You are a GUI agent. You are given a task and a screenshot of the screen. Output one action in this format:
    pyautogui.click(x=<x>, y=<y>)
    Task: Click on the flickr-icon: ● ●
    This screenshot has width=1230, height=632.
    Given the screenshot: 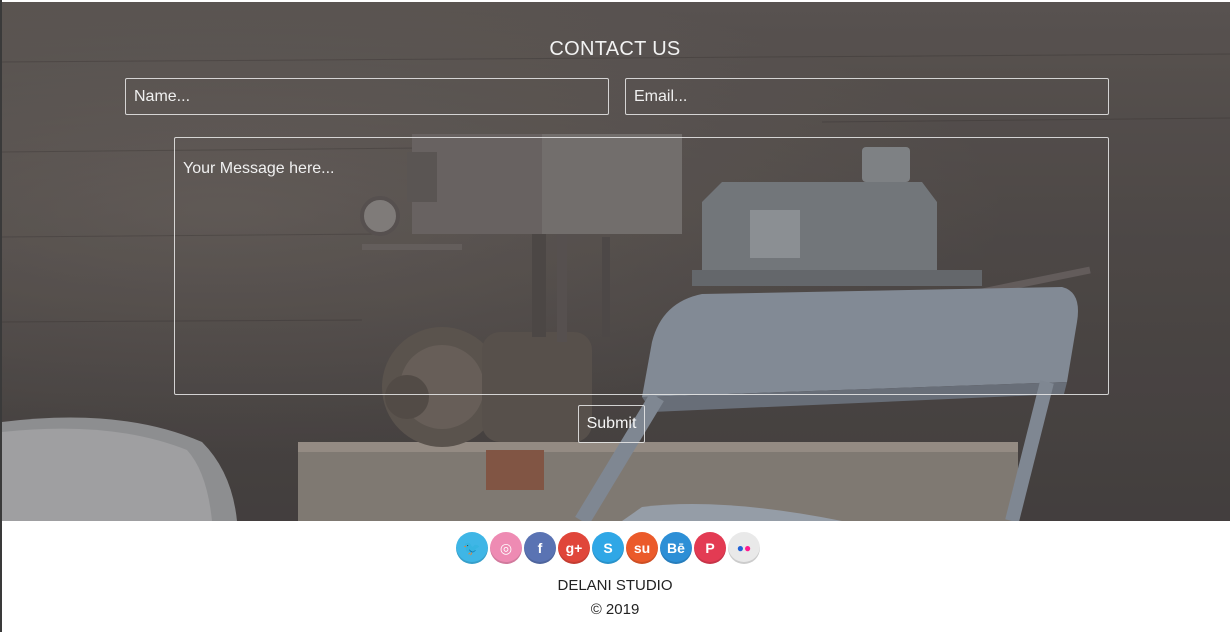 What is the action you would take?
    pyautogui.click(x=744, y=548)
    